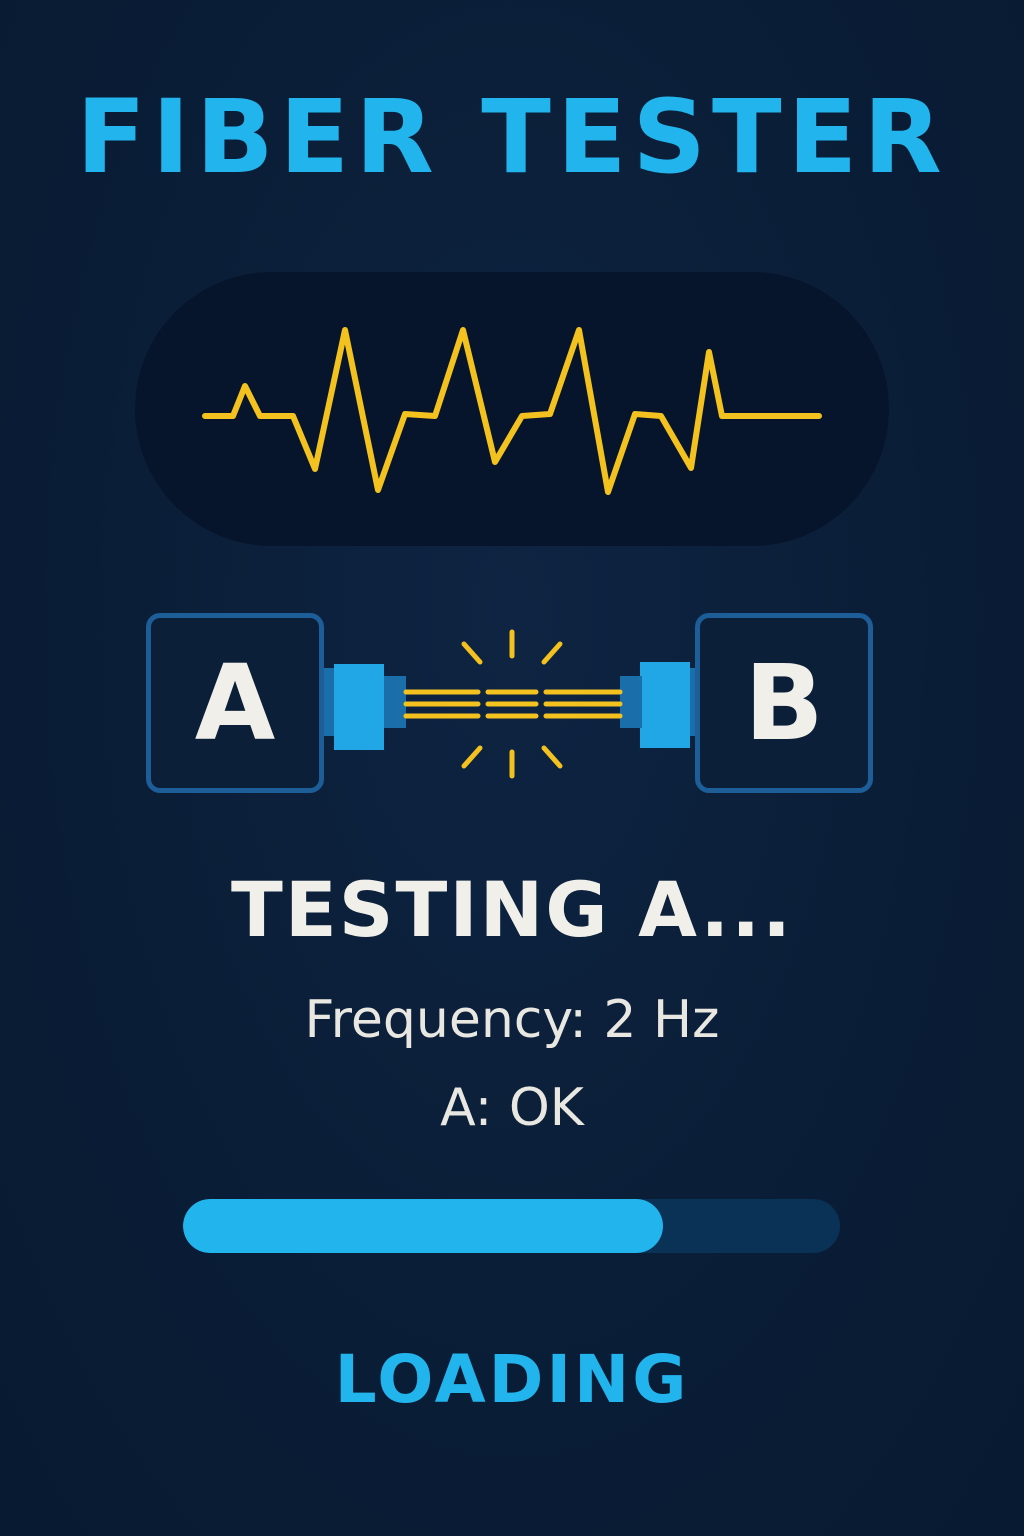 This screenshot has width=1024, height=1536. I want to click on waveform-trace, so click(512, 411).